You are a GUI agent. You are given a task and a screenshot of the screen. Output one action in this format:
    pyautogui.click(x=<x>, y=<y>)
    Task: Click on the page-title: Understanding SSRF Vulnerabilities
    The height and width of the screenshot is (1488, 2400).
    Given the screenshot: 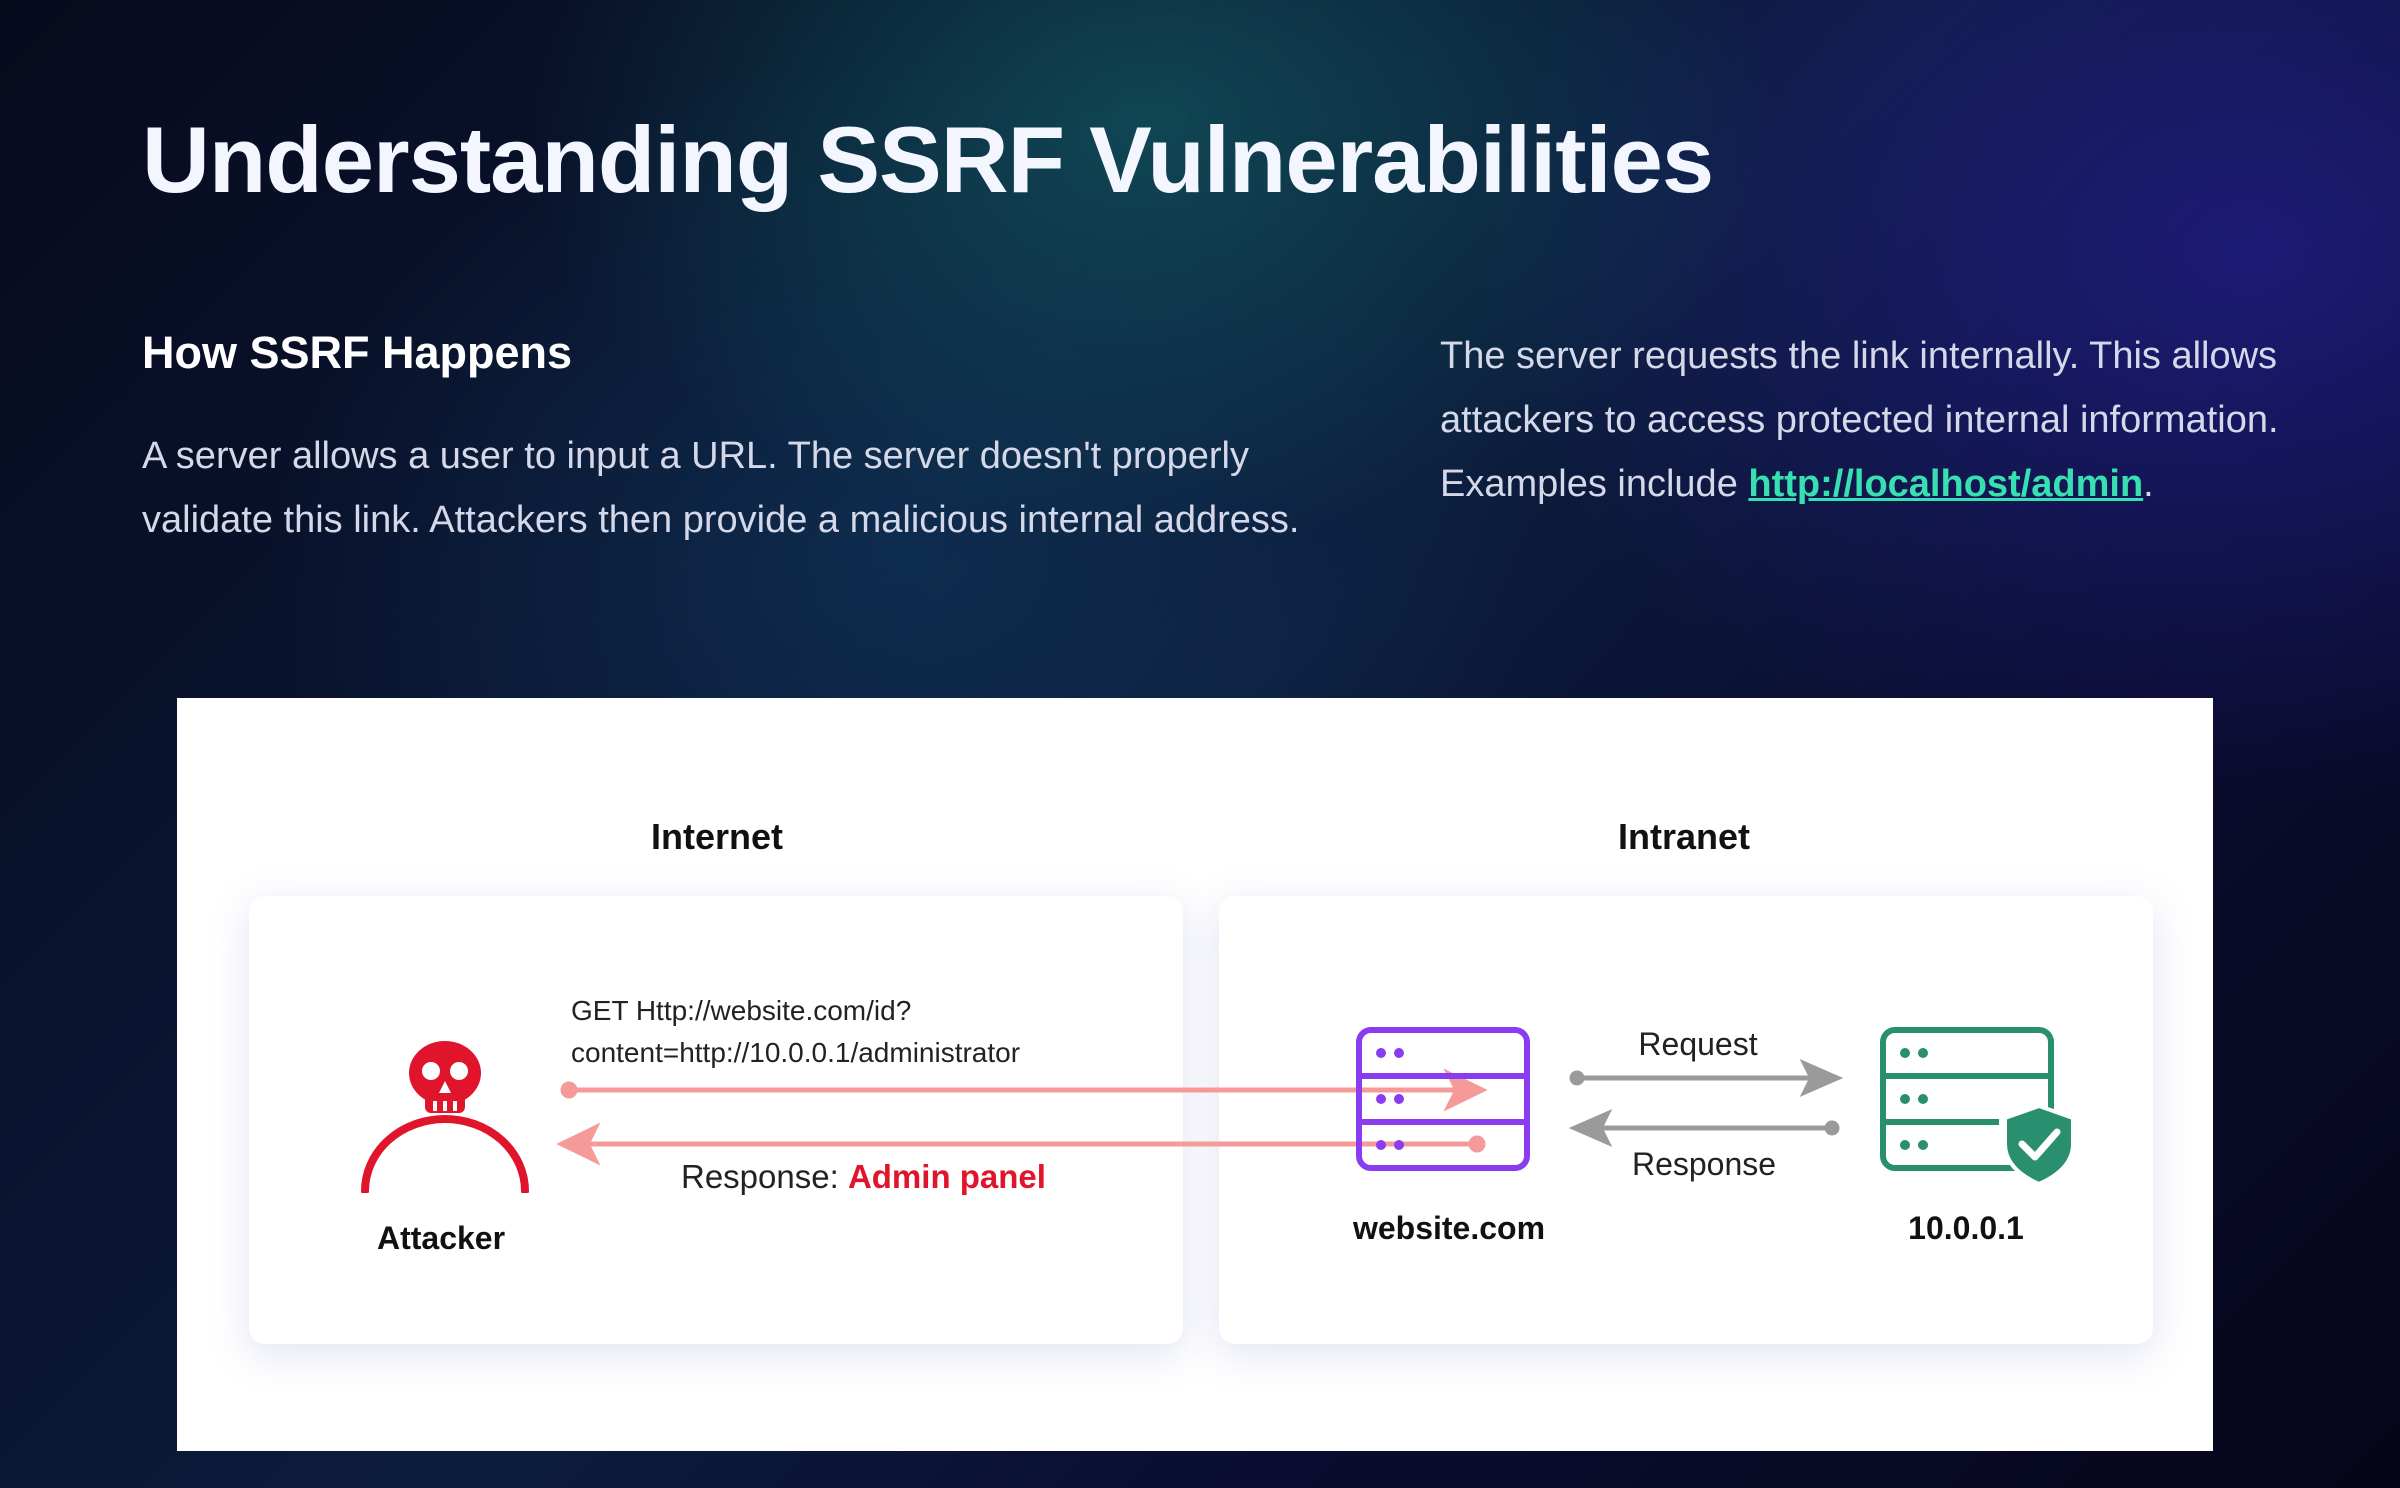 What is the action you would take?
    pyautogui.click(x=928, y=159)
    